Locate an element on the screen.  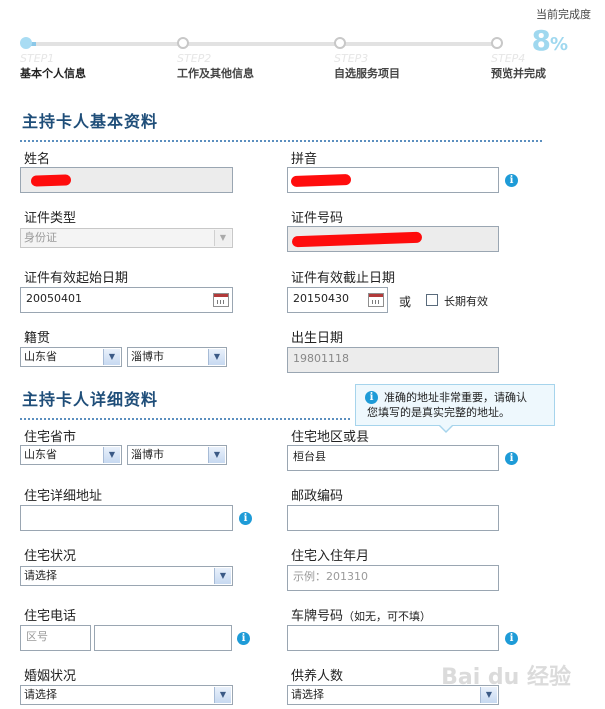
long-term-label: 长期有效 is located at coordinates (466, 301).